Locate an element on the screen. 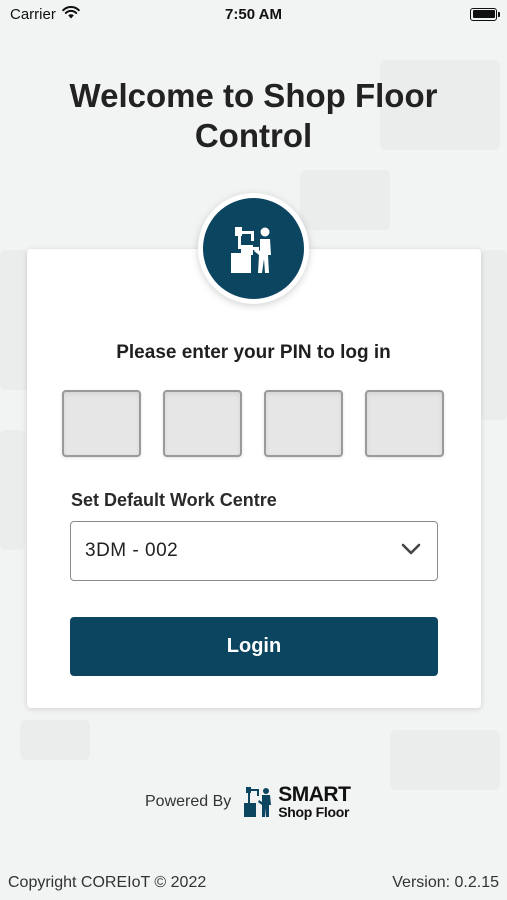  app-logo is located at coordinates (253, 248).